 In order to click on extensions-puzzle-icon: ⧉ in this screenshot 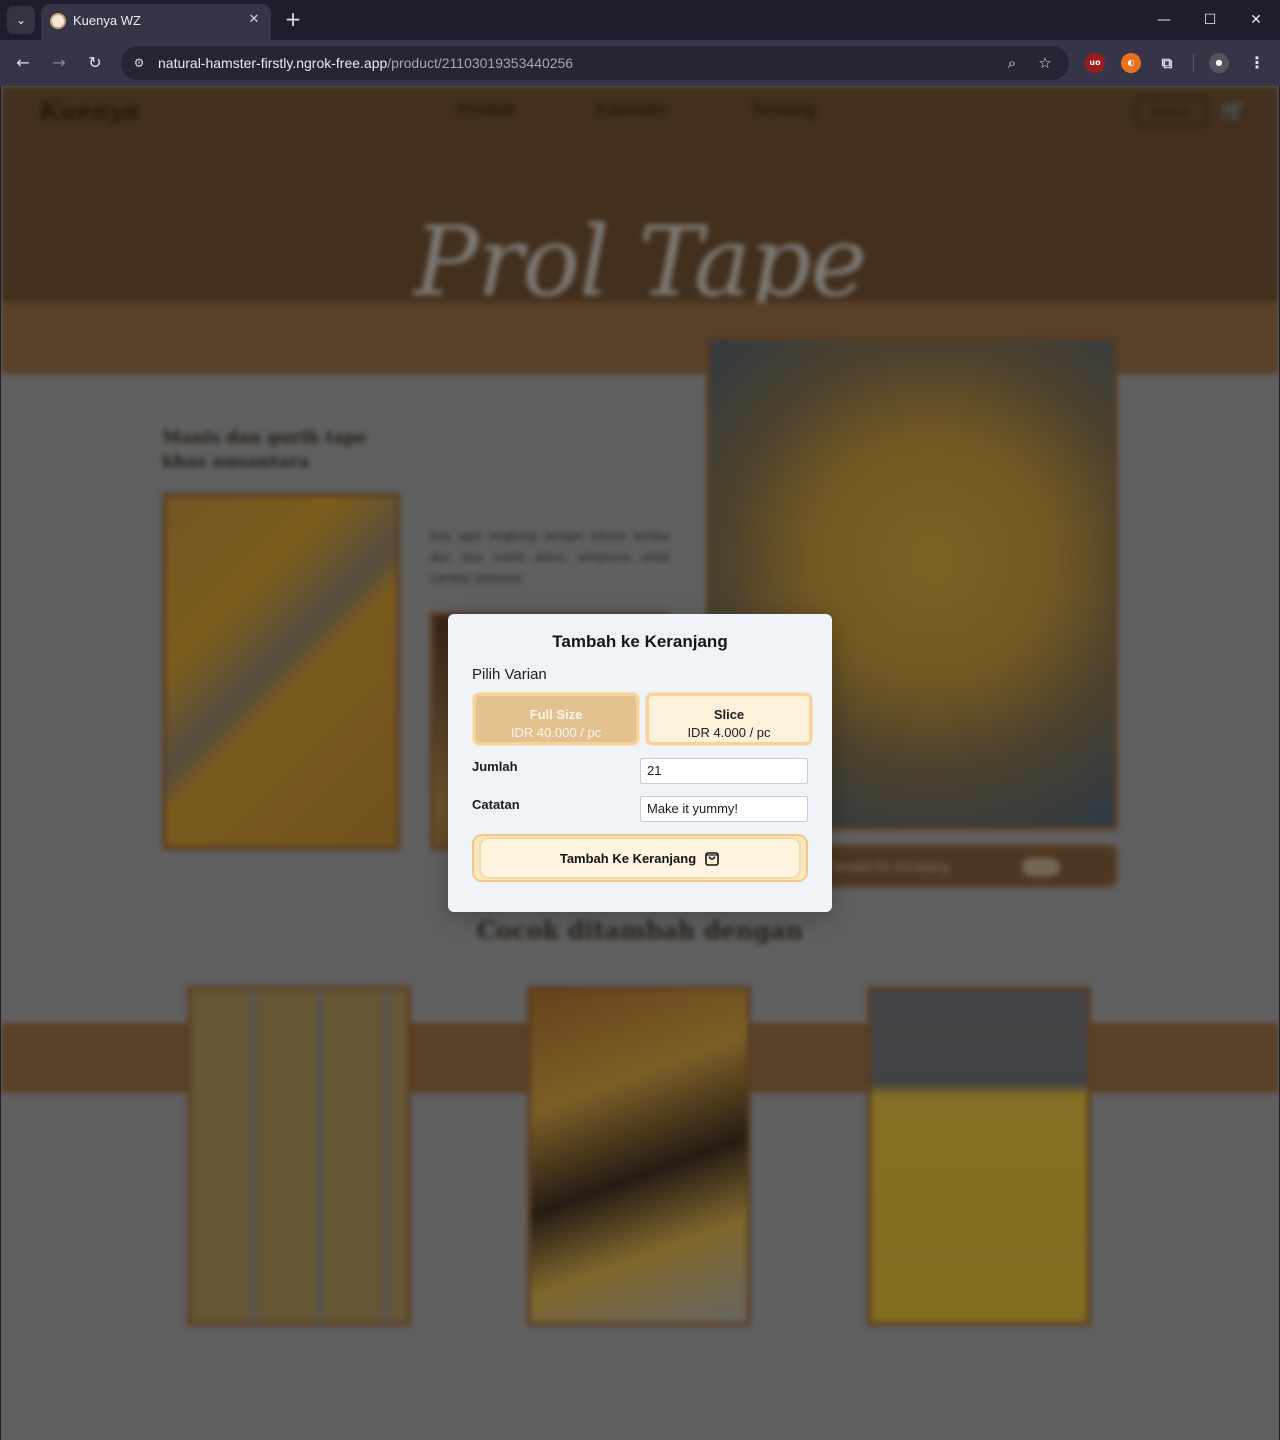, I will do `click(1167, 63)`.